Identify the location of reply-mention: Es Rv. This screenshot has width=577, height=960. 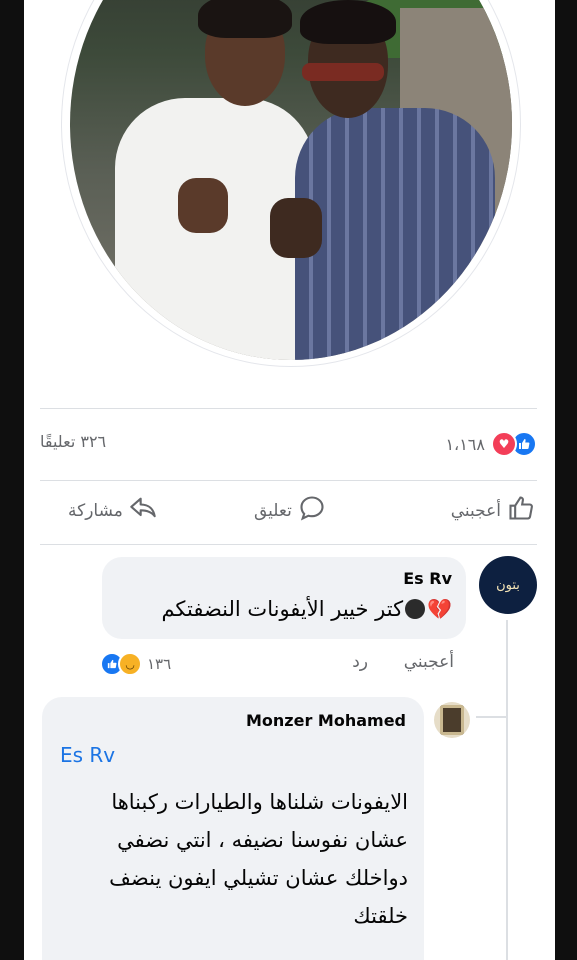
(87, 755).